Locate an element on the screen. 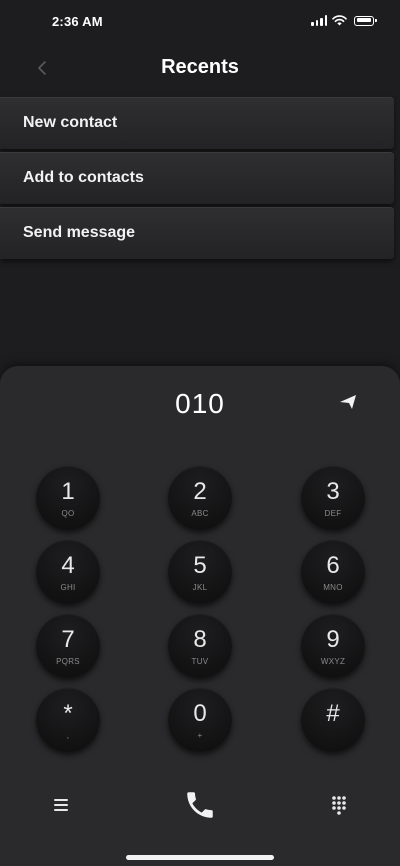 Image resolution: width=400 pixels, height=866 pixels. key-digit: # is located at coordinates (333, 713).